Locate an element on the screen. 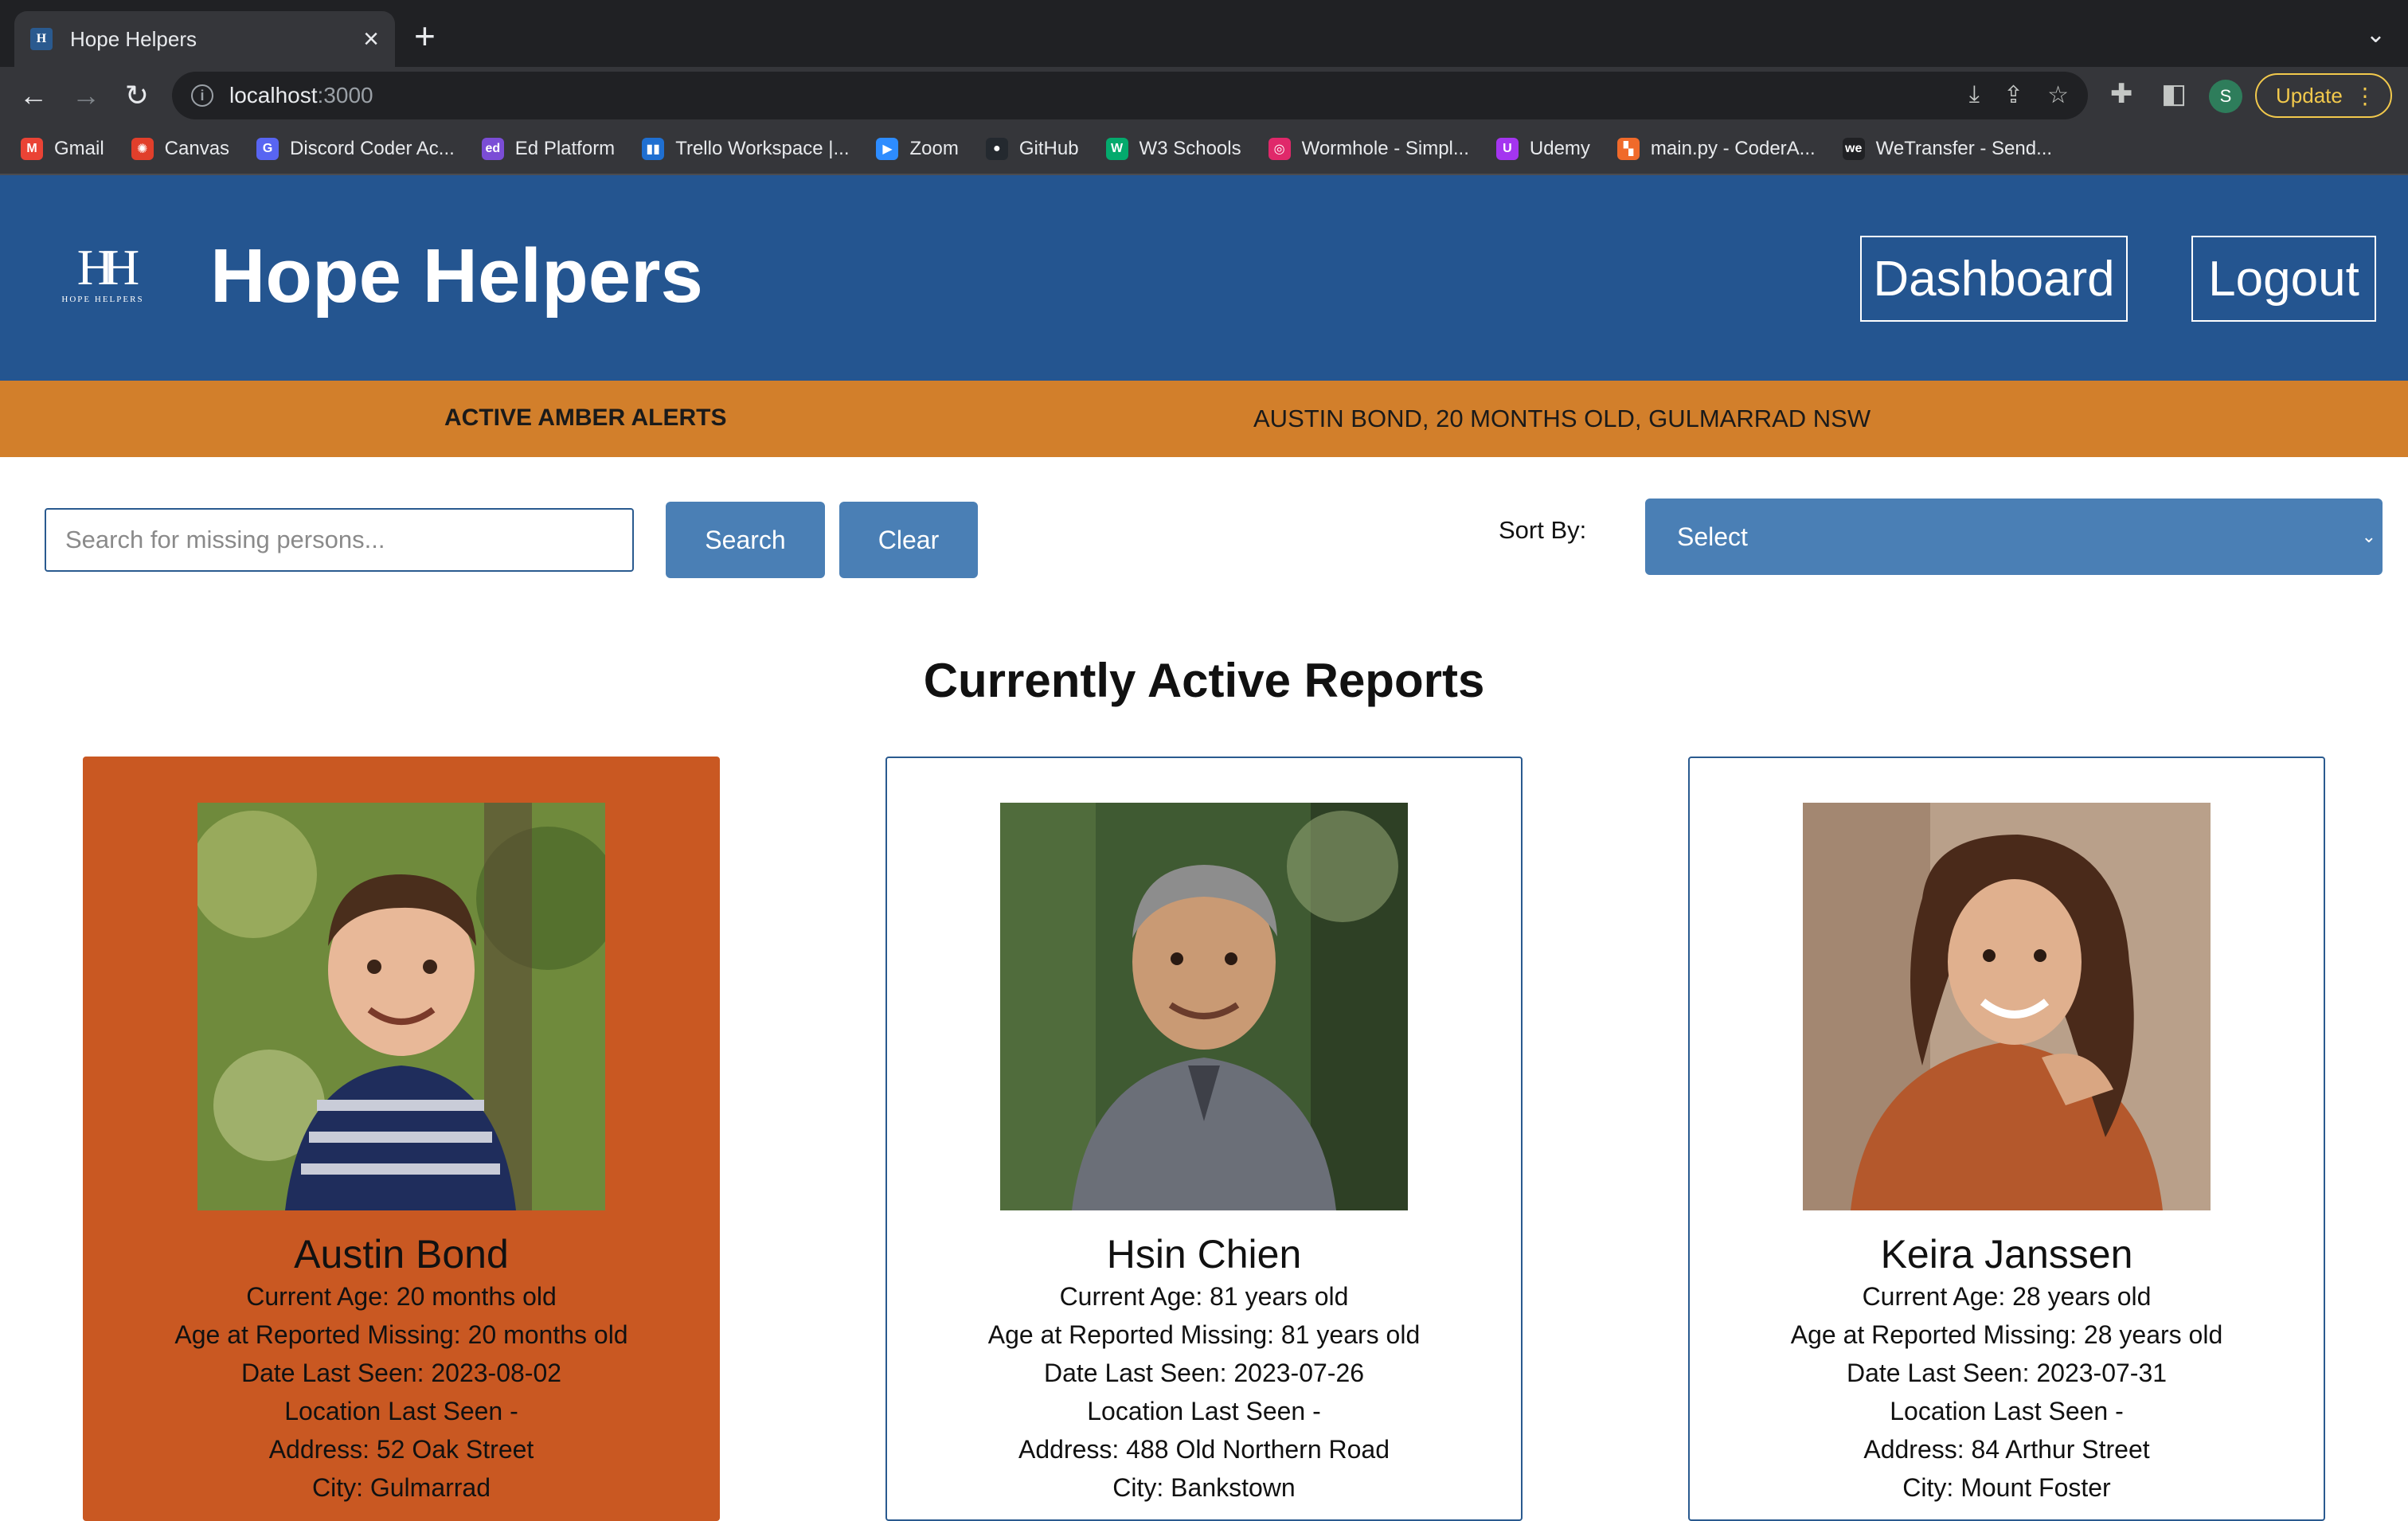  city: City: Mount Foster is located at coordinates (2006, 1487).